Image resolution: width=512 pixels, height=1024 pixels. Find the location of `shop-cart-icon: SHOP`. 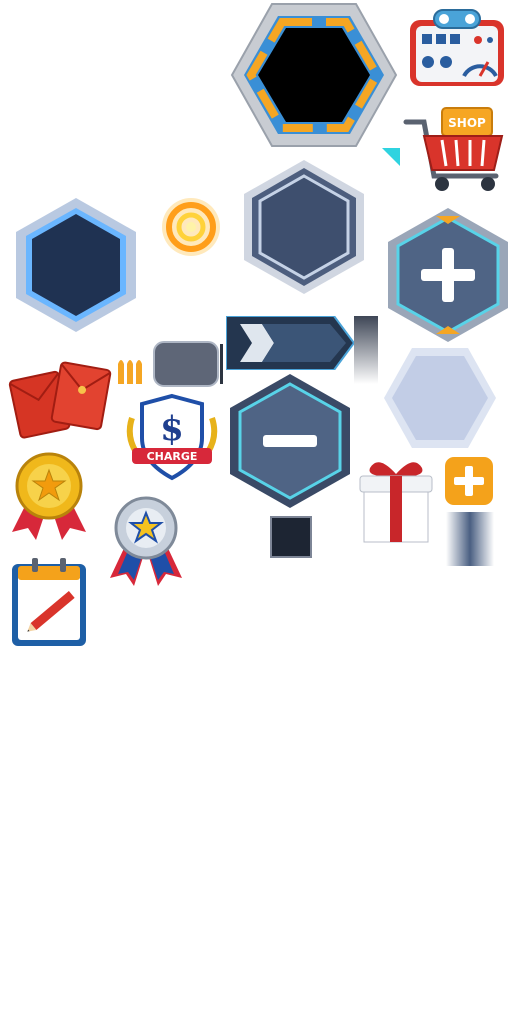

shop-cart-icon: SHOP is located at coordinates (453, 149).